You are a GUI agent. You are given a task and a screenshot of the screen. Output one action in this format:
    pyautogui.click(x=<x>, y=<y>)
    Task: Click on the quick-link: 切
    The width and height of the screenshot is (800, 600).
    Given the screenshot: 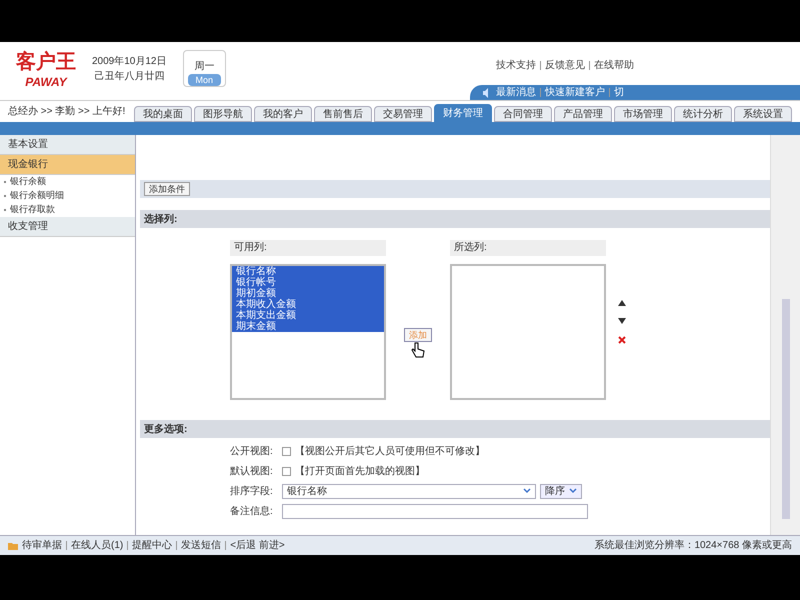 What is the action you would take?
    pyautogui.click(x=619, y=92)
    